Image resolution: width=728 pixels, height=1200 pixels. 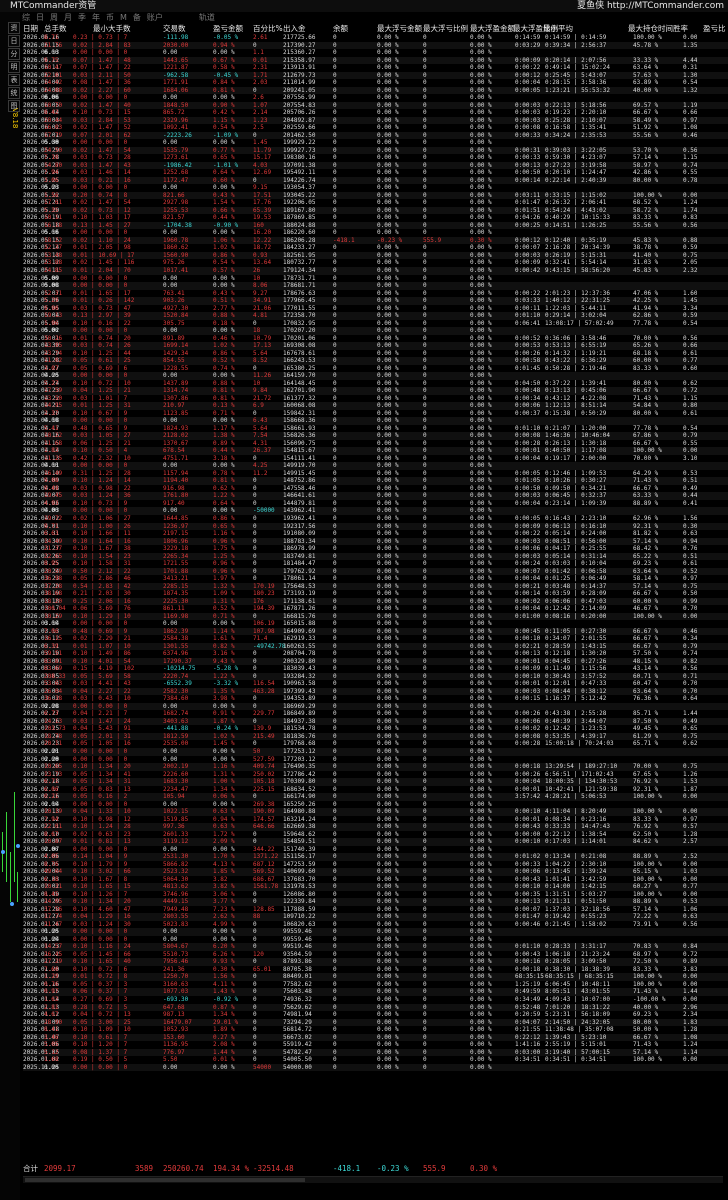 What do you see at coordinates (650, 6) in the screenshot?
I see `brand-link: 夏鱼侠 http://MTCommander.com` at bounding box center [650, 6].